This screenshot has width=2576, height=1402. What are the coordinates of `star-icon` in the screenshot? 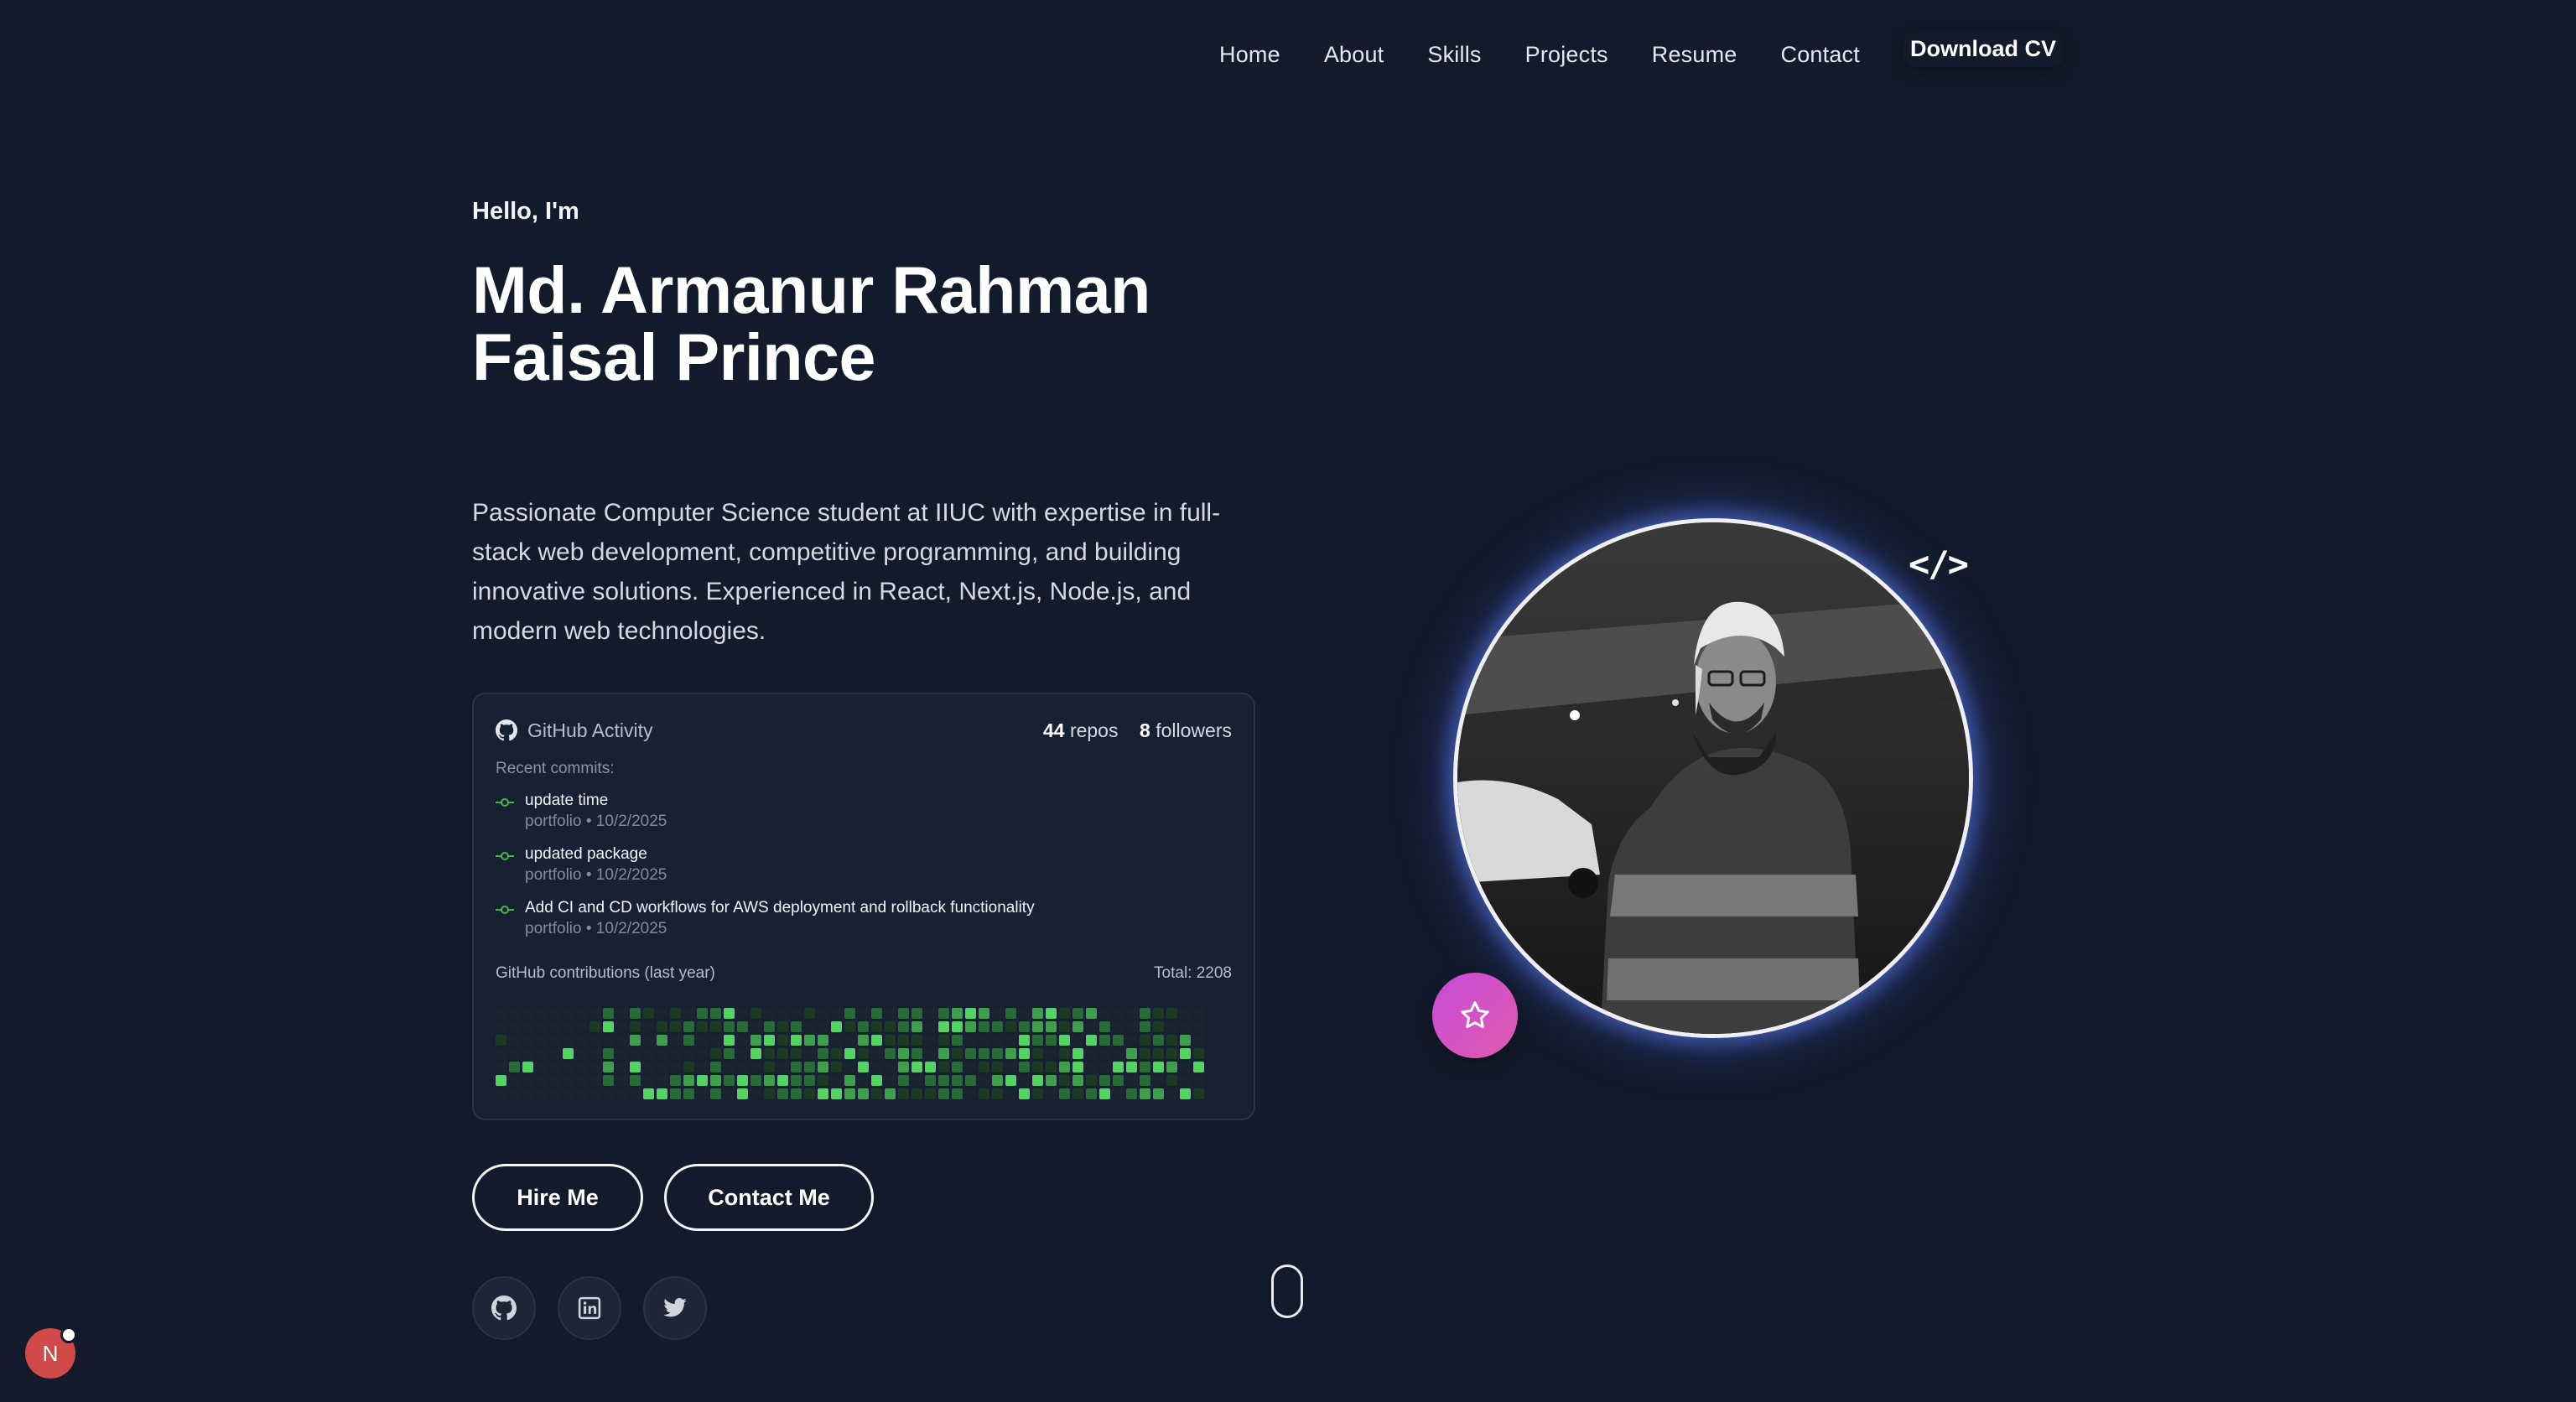 It's located at (1475, 1015).